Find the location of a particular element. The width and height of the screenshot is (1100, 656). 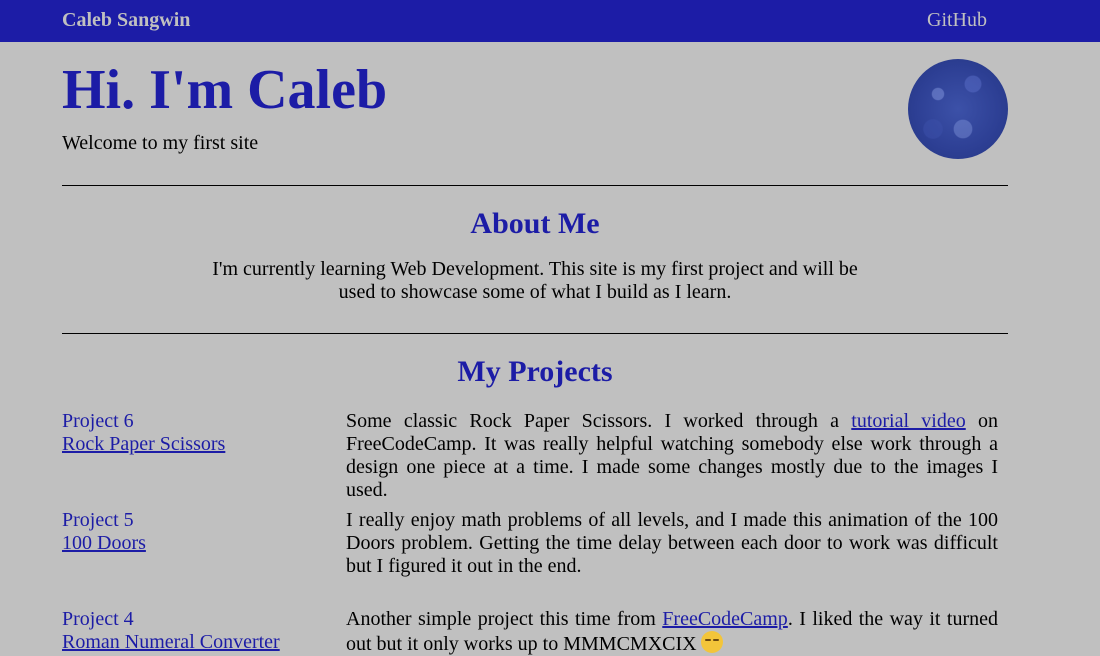

brand-link: Caleb Sangwin is located at coordinates (126, 20).